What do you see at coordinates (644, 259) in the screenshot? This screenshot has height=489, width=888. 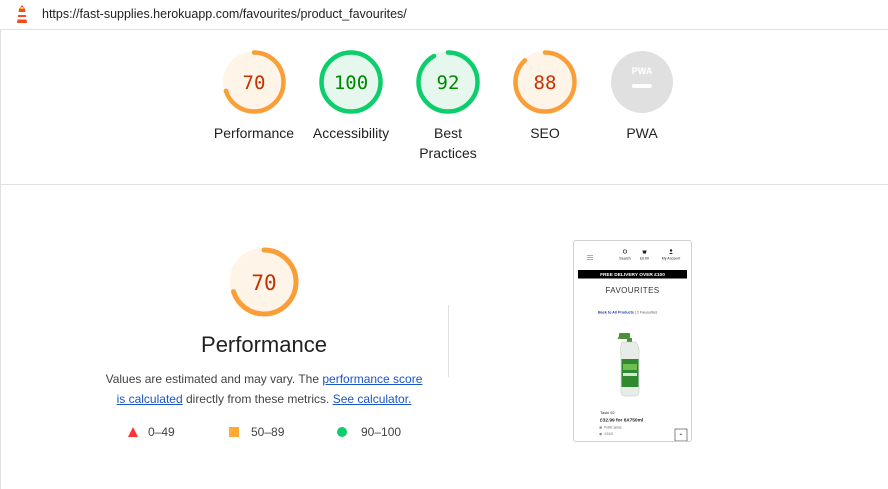 I see `nav-cart: £0.00` at bounding box center [644, 259].